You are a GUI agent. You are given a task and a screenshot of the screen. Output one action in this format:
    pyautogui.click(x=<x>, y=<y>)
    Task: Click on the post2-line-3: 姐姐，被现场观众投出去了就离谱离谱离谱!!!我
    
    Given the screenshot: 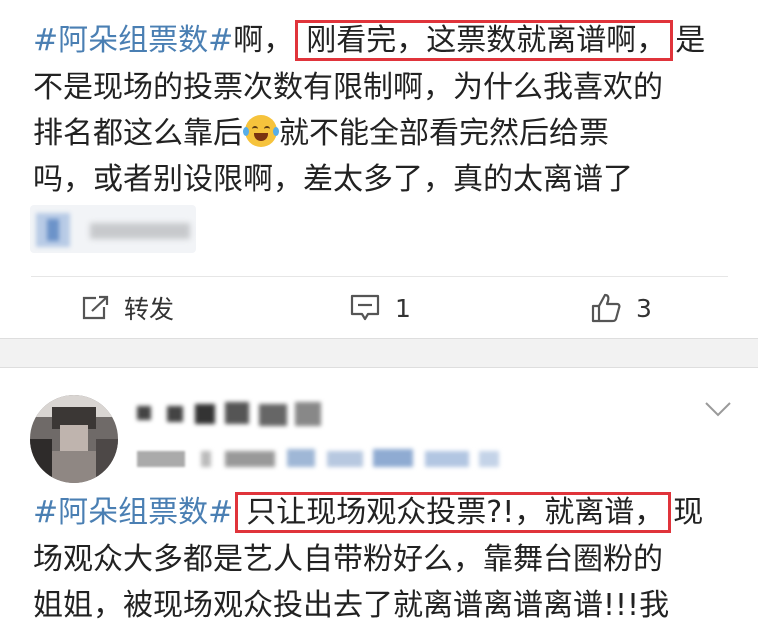 What is the action you would take?
    pyautogui.click(x=351, y=605)
    